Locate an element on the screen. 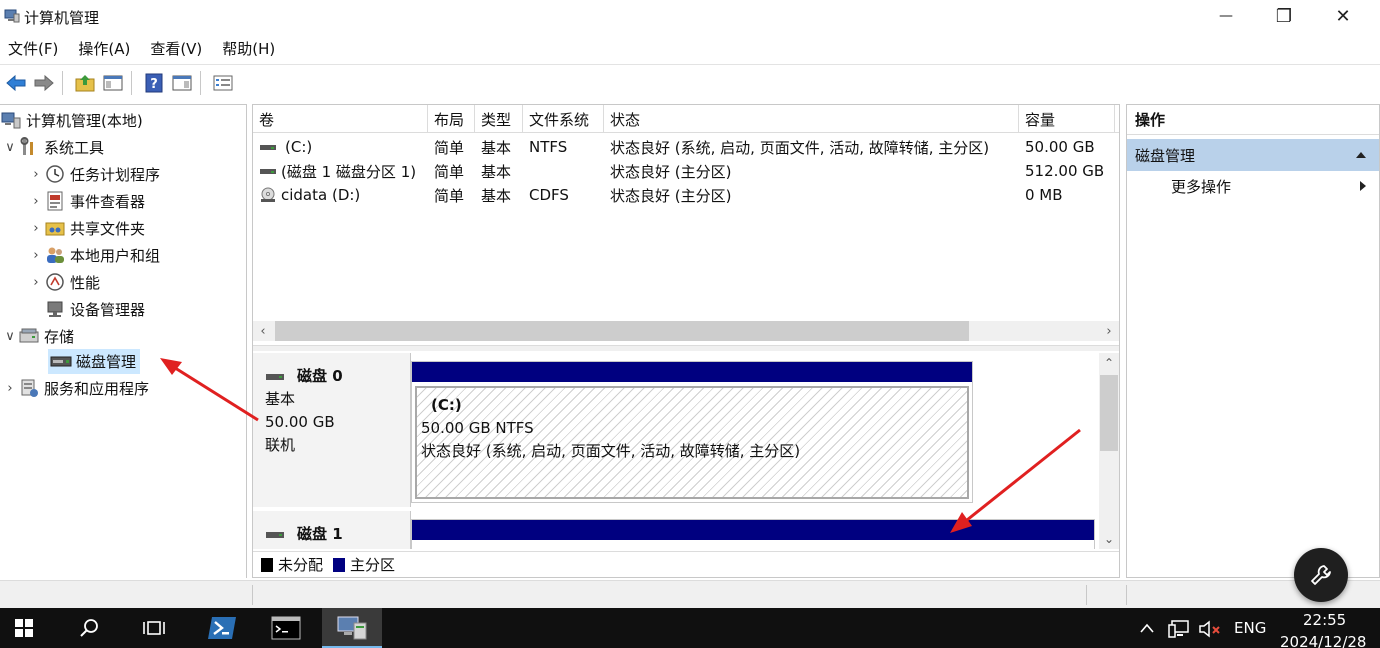 Image resolution: width=1380 pixels, height=648 pixels. disk-name: 磁盘 1 is located at coordinates (320, 534).